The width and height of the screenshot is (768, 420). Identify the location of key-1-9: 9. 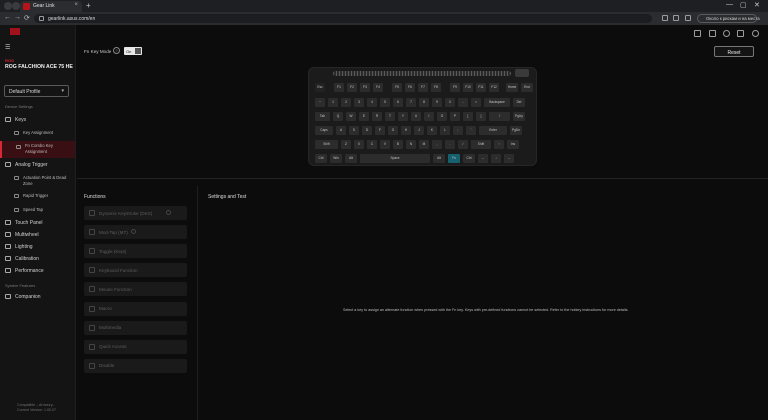
(437, 102).